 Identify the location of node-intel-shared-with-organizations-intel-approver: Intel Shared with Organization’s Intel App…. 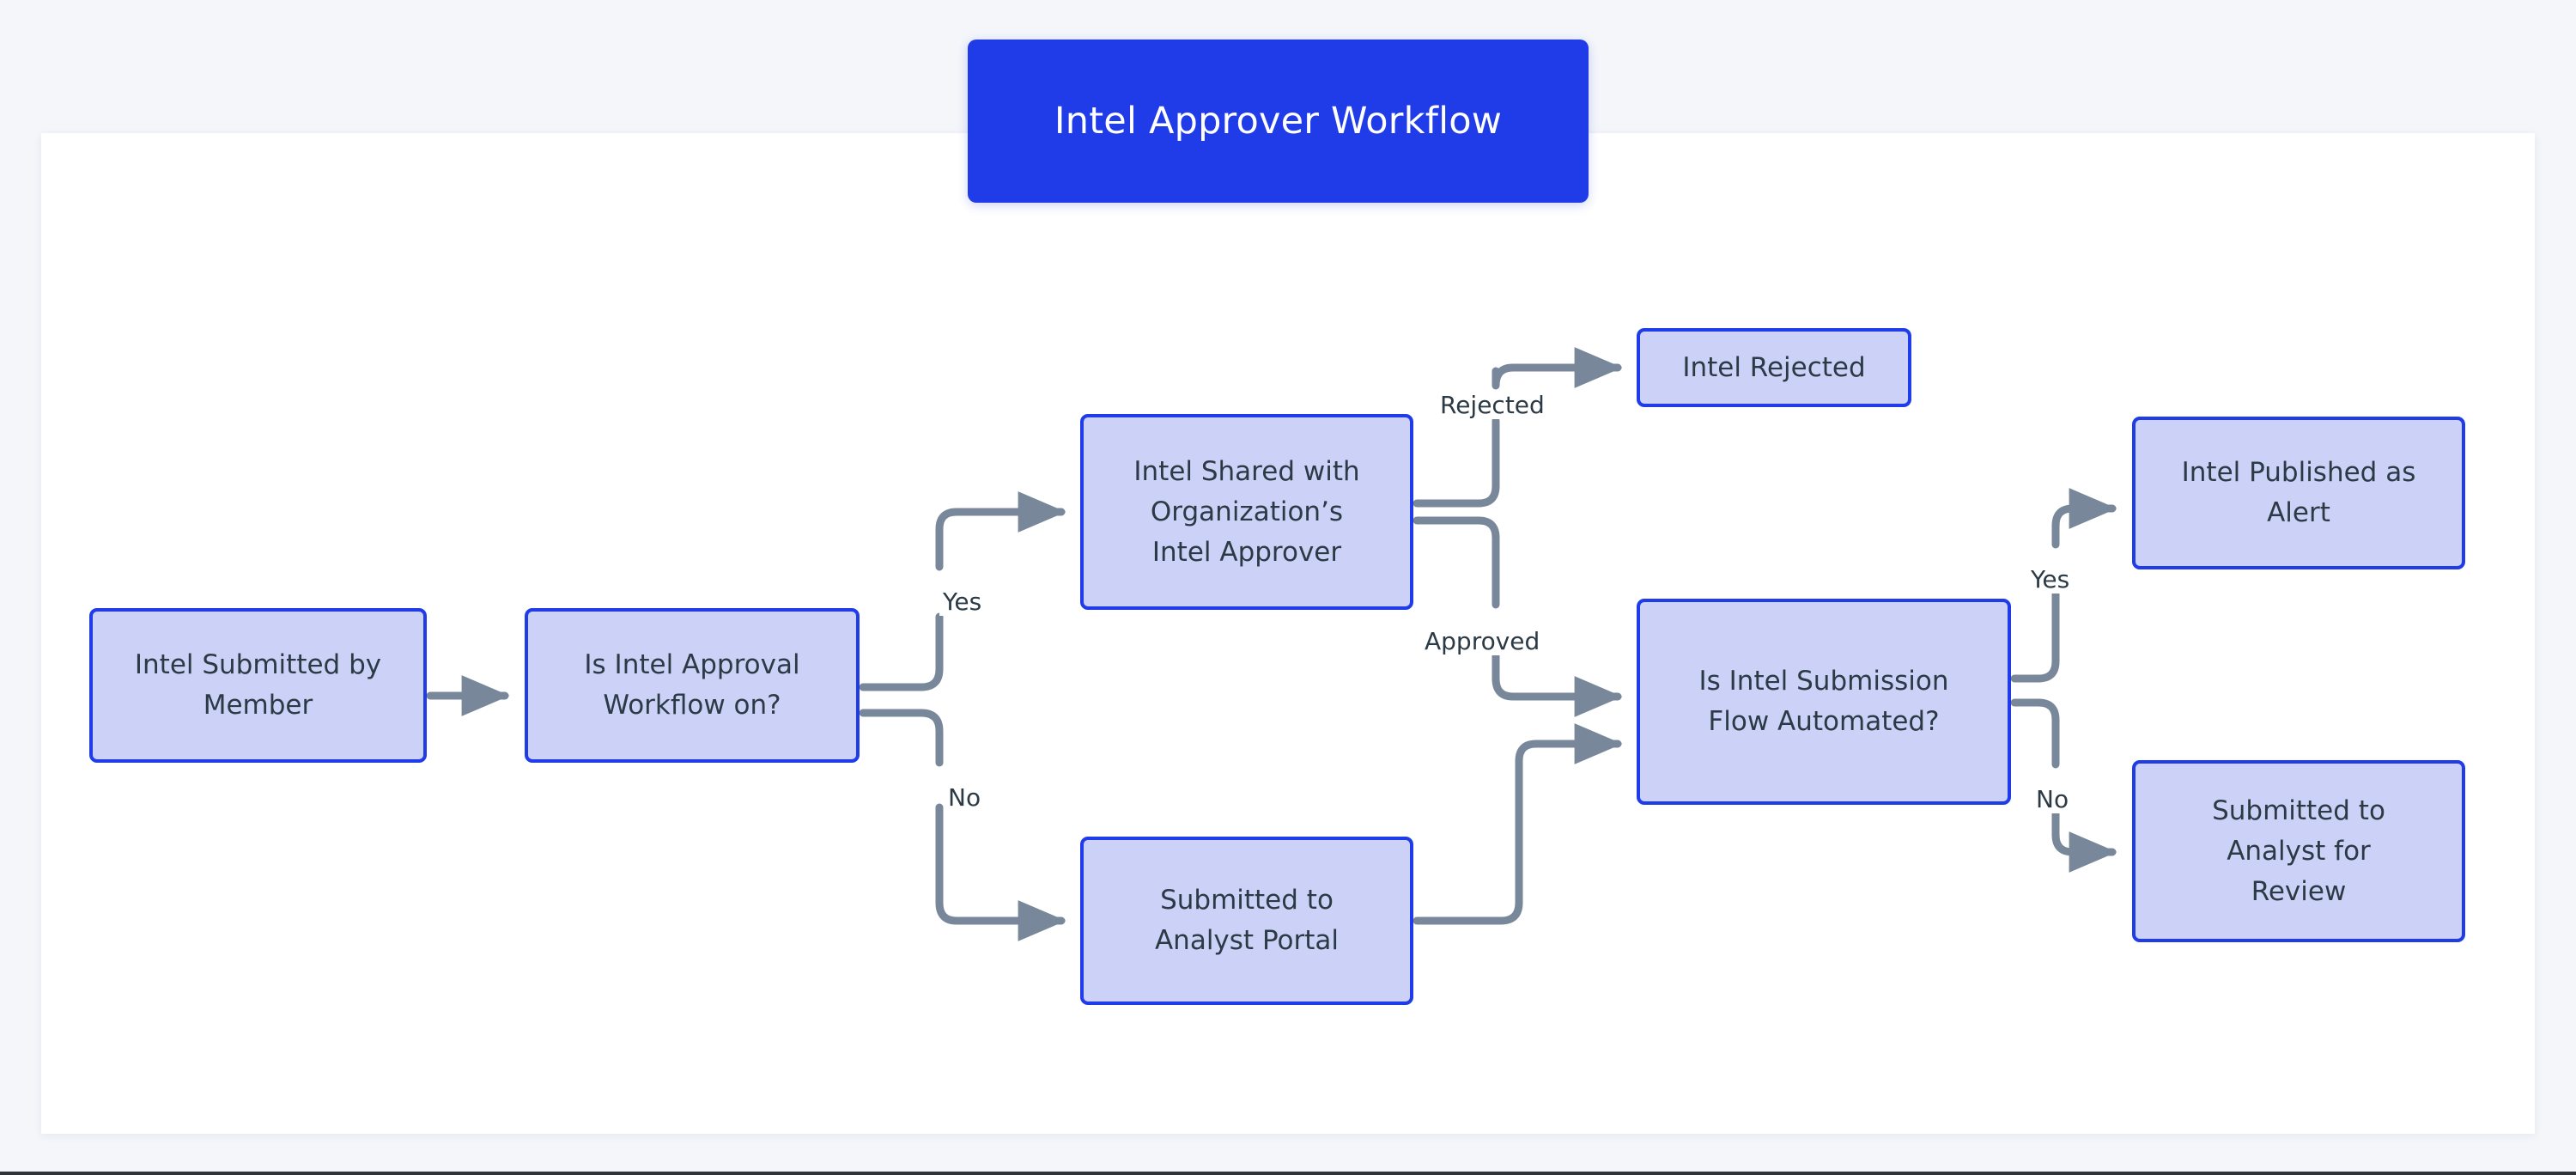
(1246, 512).